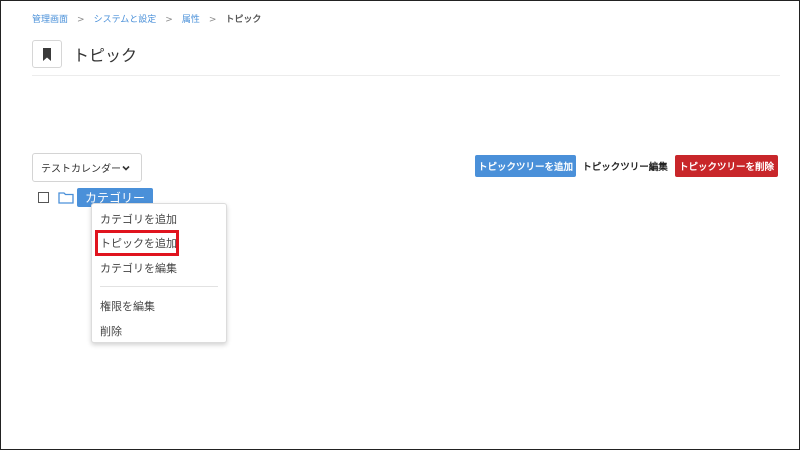  Describe the element at coordinates (406, 75) in the screenshot. I see `header-divider` at that location.